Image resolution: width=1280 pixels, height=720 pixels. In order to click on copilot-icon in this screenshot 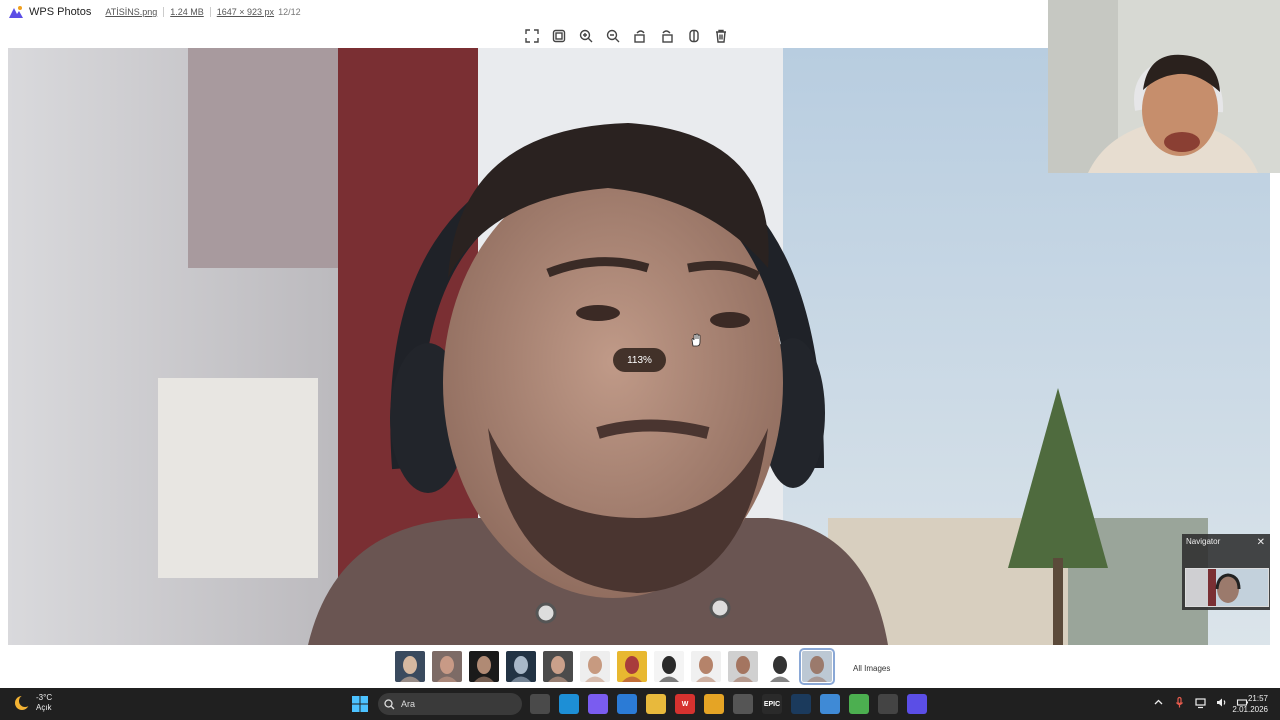, I will do `click(598, 704)`.